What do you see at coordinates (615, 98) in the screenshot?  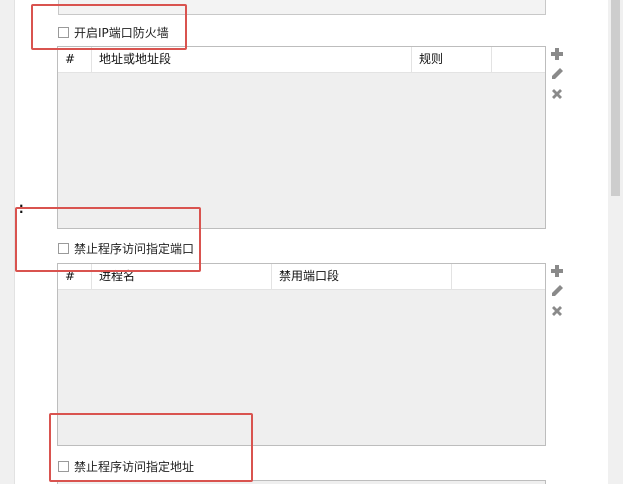 I see `scrollbar-thumb` at bounding box center [615, 98].